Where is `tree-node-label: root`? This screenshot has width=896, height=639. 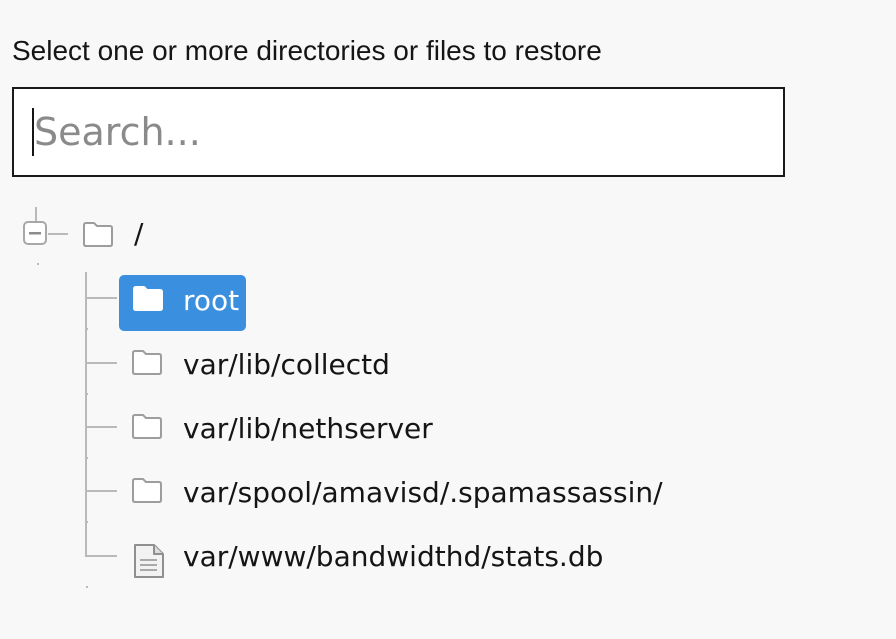 tree-node-label: root is located at coordinates (211, 300).